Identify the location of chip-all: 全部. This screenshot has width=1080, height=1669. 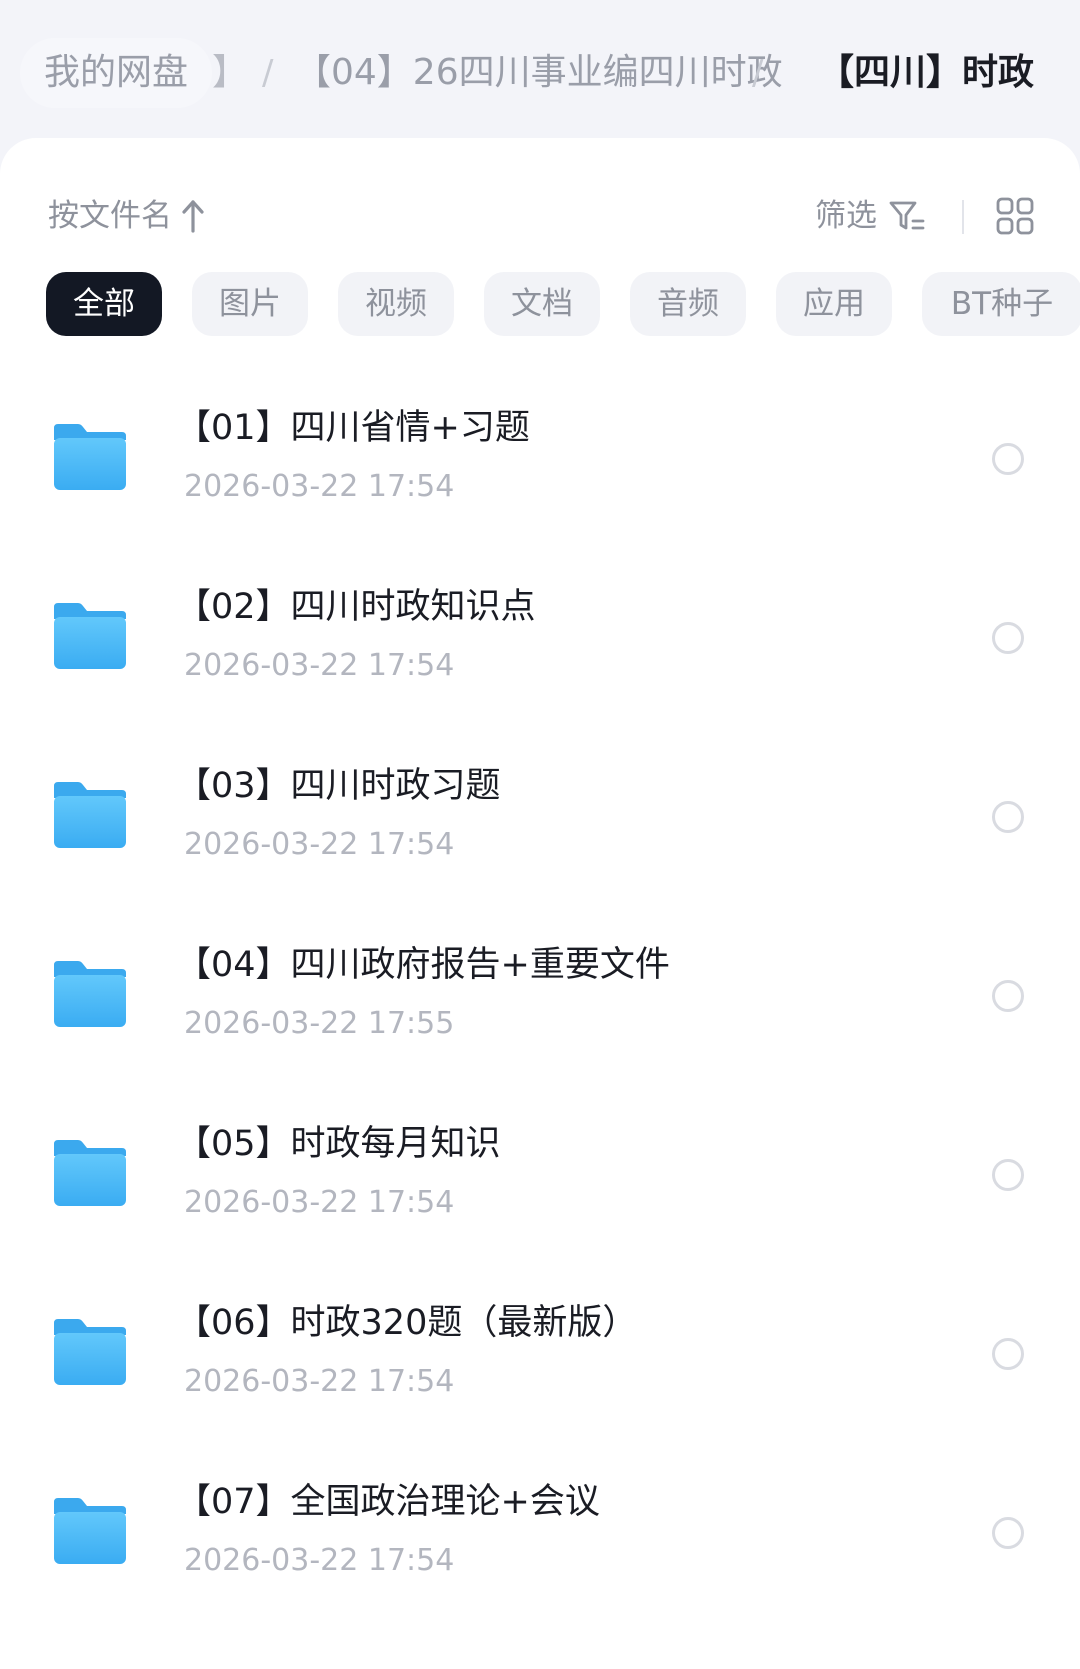
(104, 304).